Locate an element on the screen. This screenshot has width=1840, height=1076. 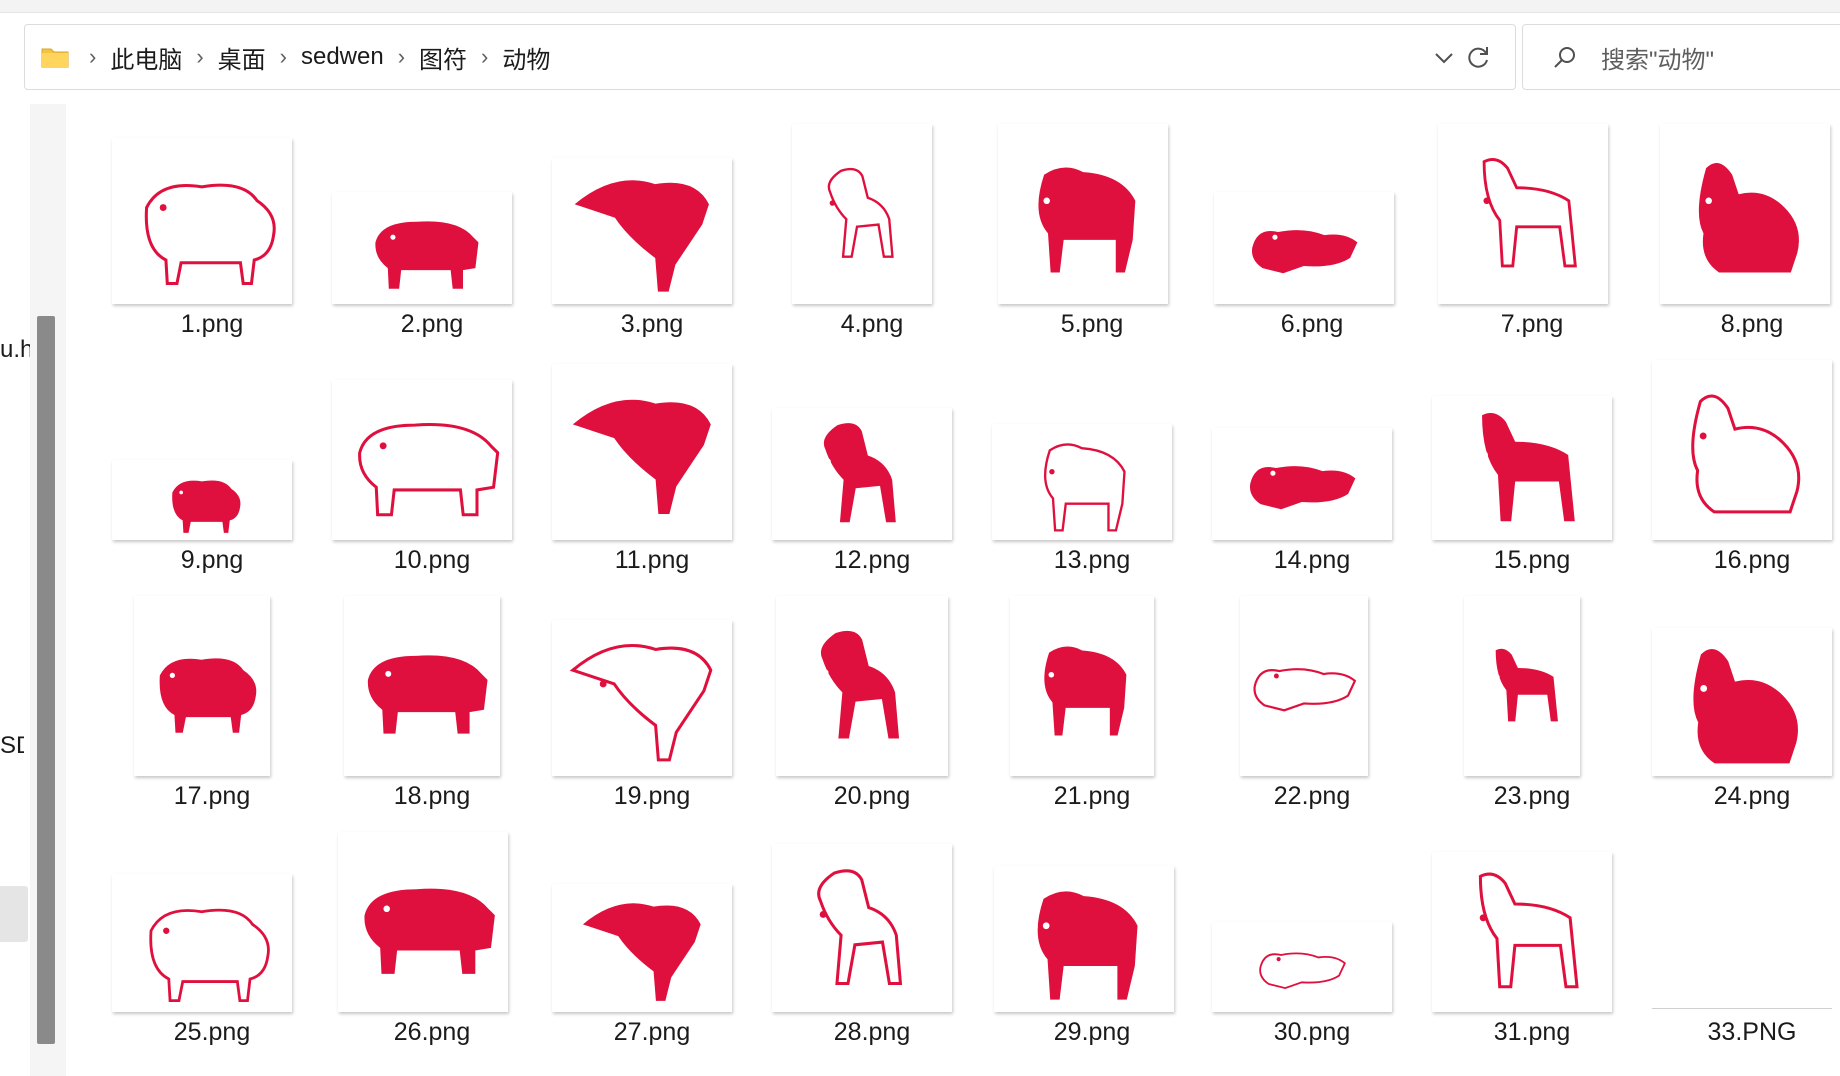
folder-icon is located at coordinates (56, 57).